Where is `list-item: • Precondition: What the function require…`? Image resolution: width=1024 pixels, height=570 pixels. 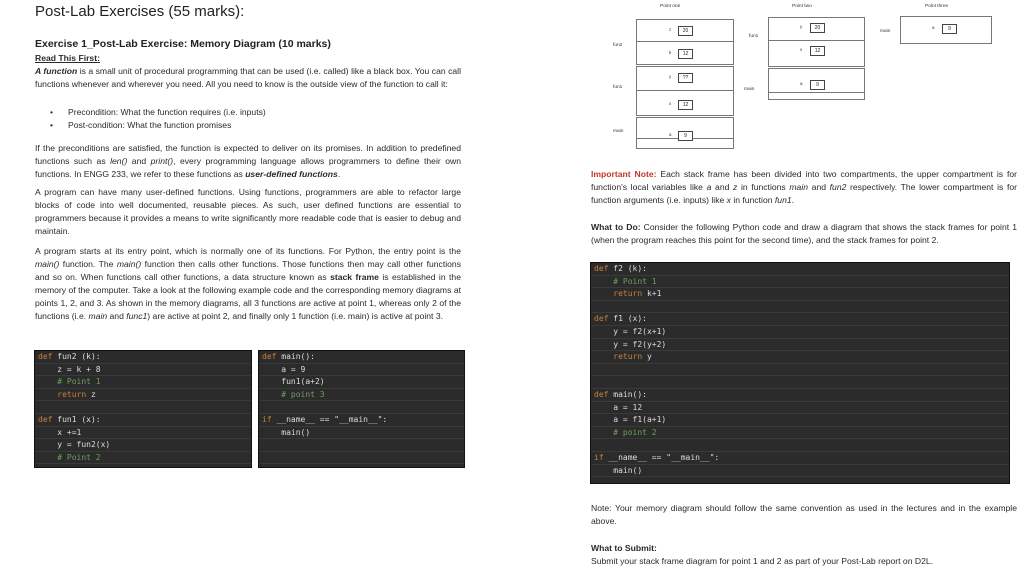
list-item: • Precondition: What the function require… is located at coordinates (158, 112).